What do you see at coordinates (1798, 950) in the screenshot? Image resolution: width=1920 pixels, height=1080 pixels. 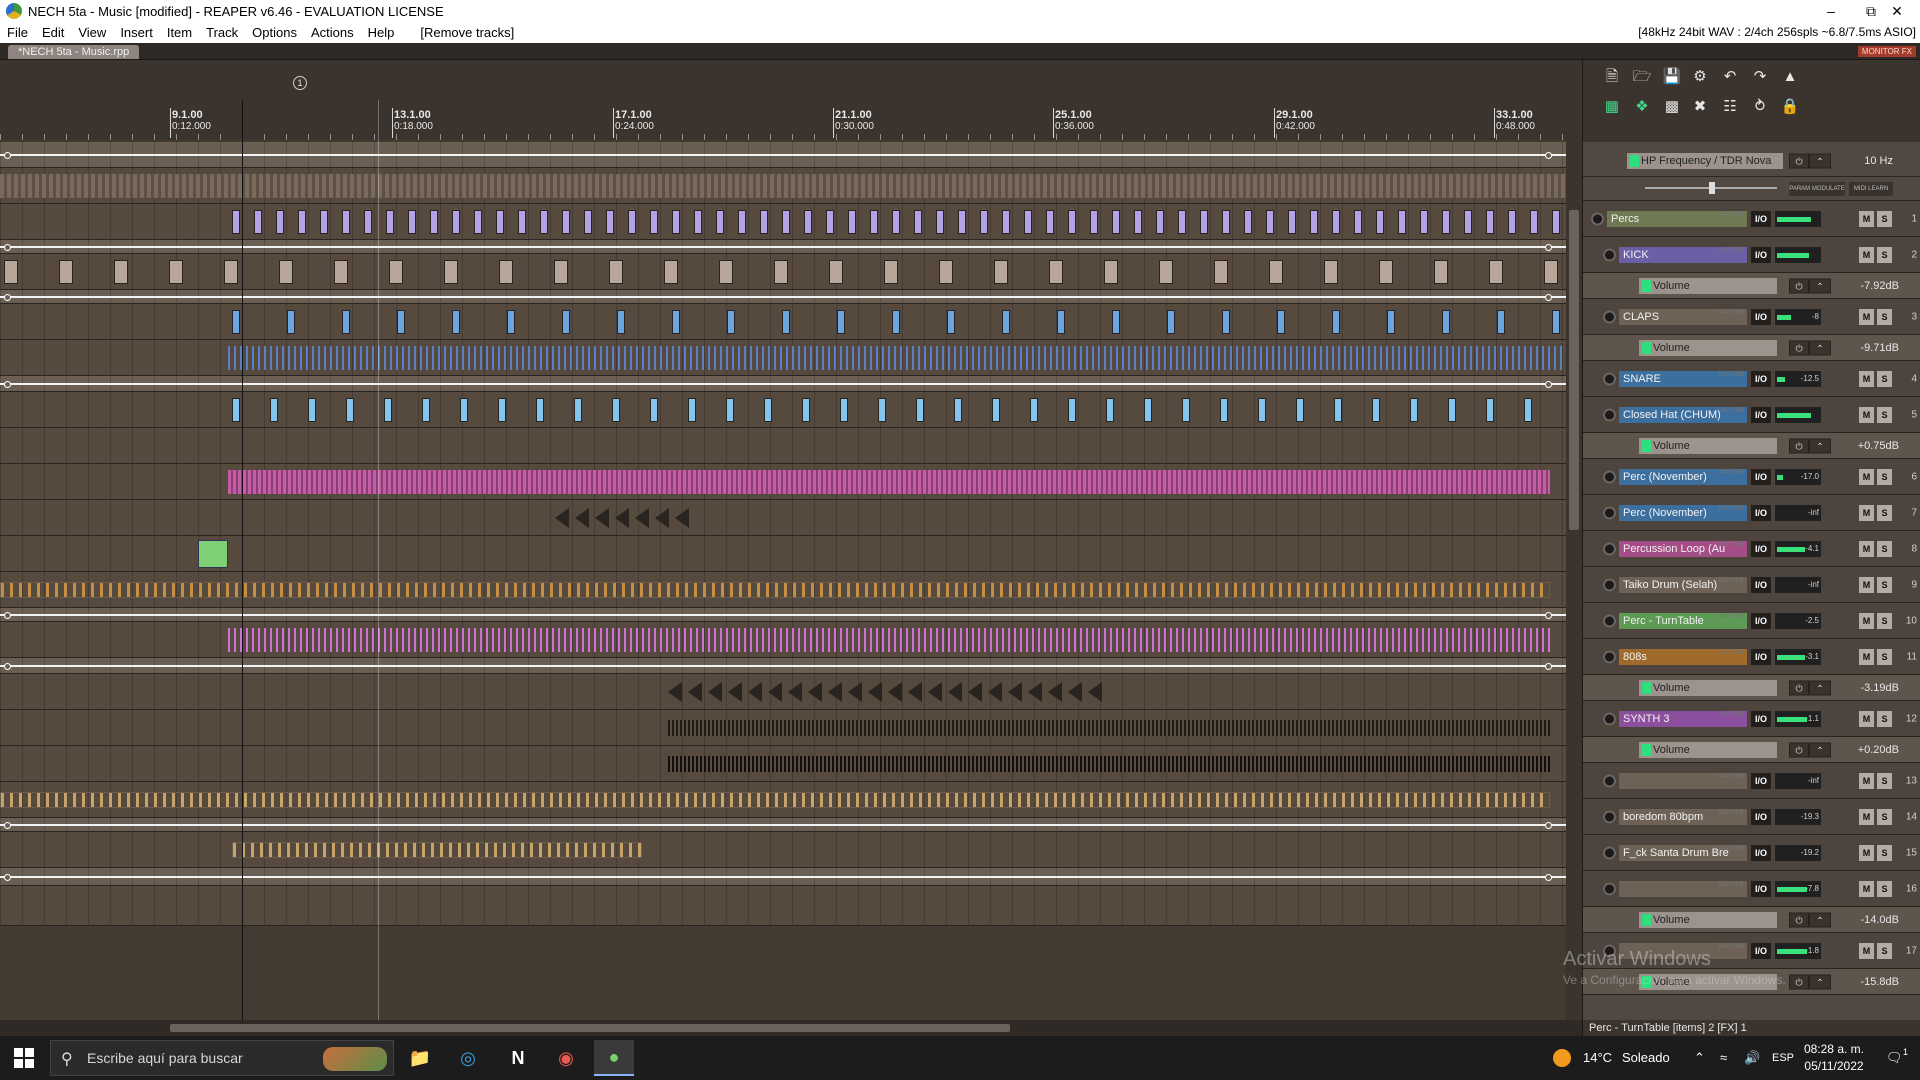 I see `track-vu-meter: -1.8` at bounding box center [1798, 950].